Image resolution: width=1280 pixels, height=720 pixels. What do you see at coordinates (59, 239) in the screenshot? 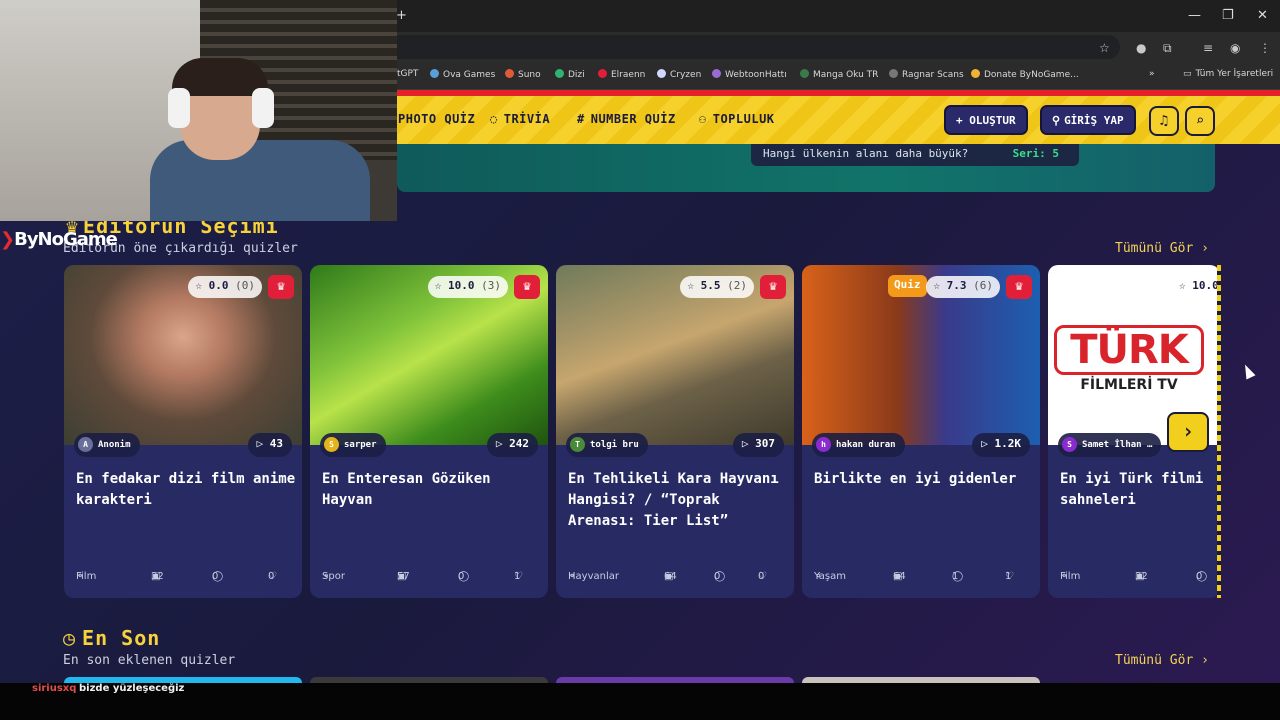
I see `stream-logo: ❯ByNoGame` at bounding box center [59, 239].